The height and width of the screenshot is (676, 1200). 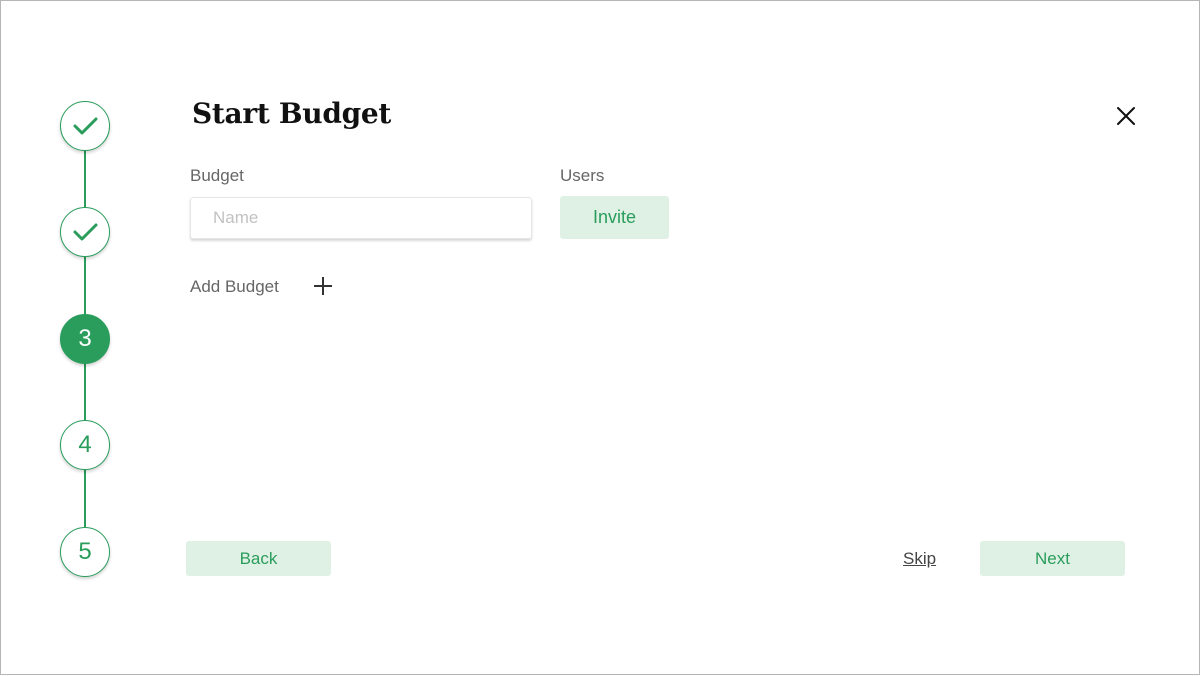 What do you see at coordinates (614, 217) in the screenshot?
I see `invite-button: Invite` at bounding box center [614, 217].